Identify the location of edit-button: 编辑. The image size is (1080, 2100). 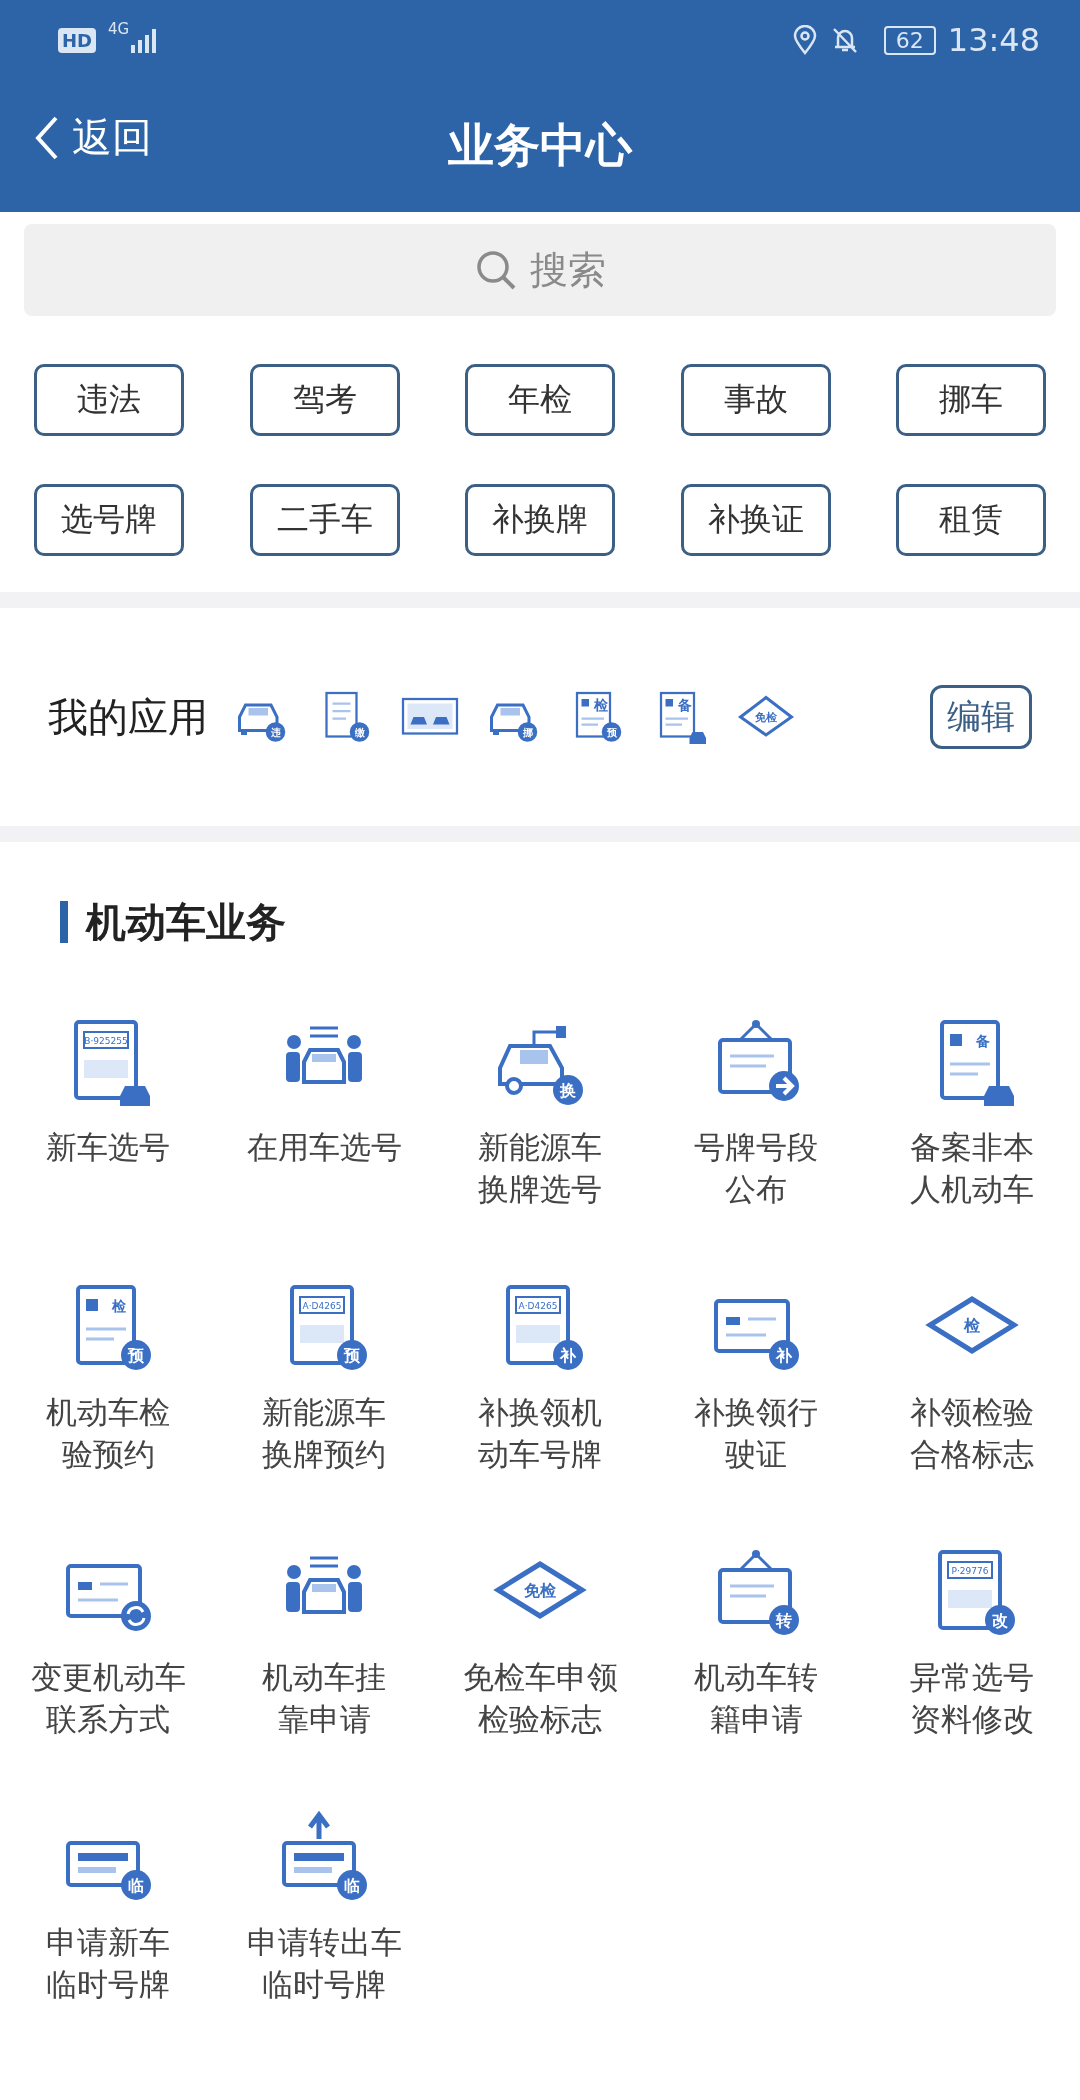
(981, 717).